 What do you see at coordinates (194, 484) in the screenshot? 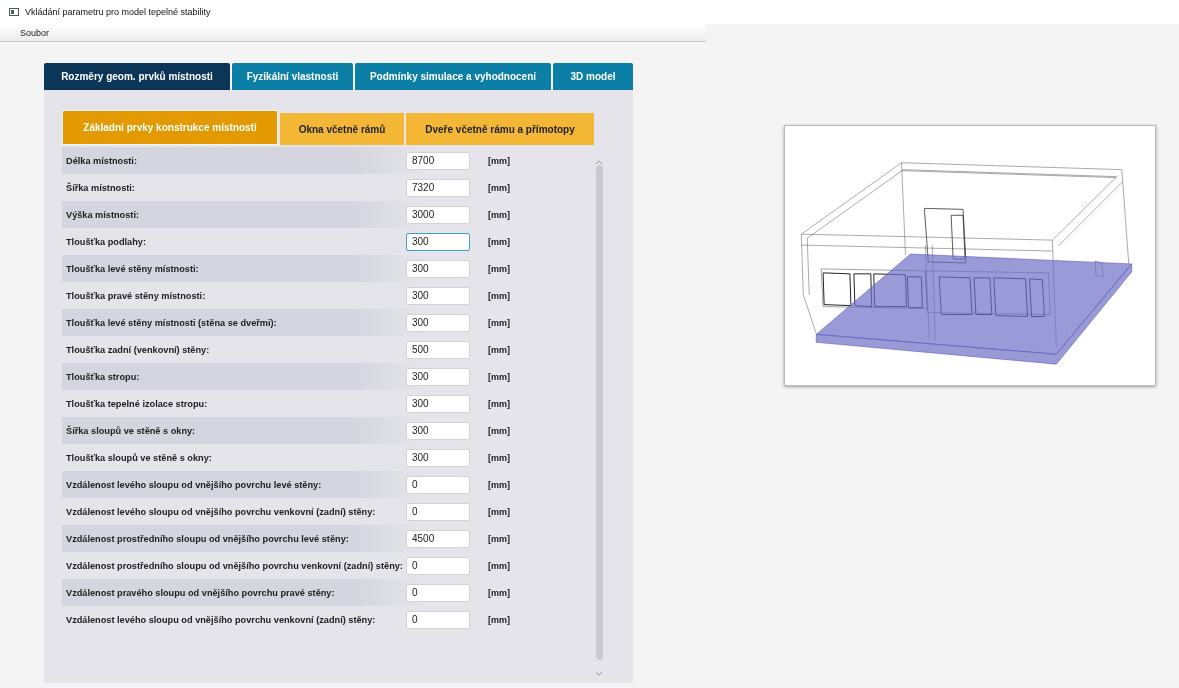
I see `field-label: Vzdálenost levého sloupu od vnějšího povrchu levé stěny:` at bounding box center [194, 484].